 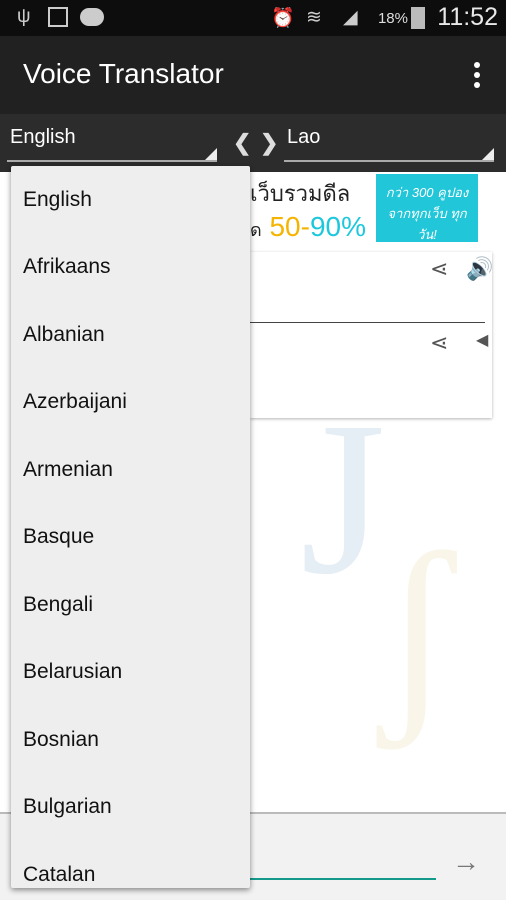 I want to click on dropdown-item: Bosnian, so click(x=130, y=740).